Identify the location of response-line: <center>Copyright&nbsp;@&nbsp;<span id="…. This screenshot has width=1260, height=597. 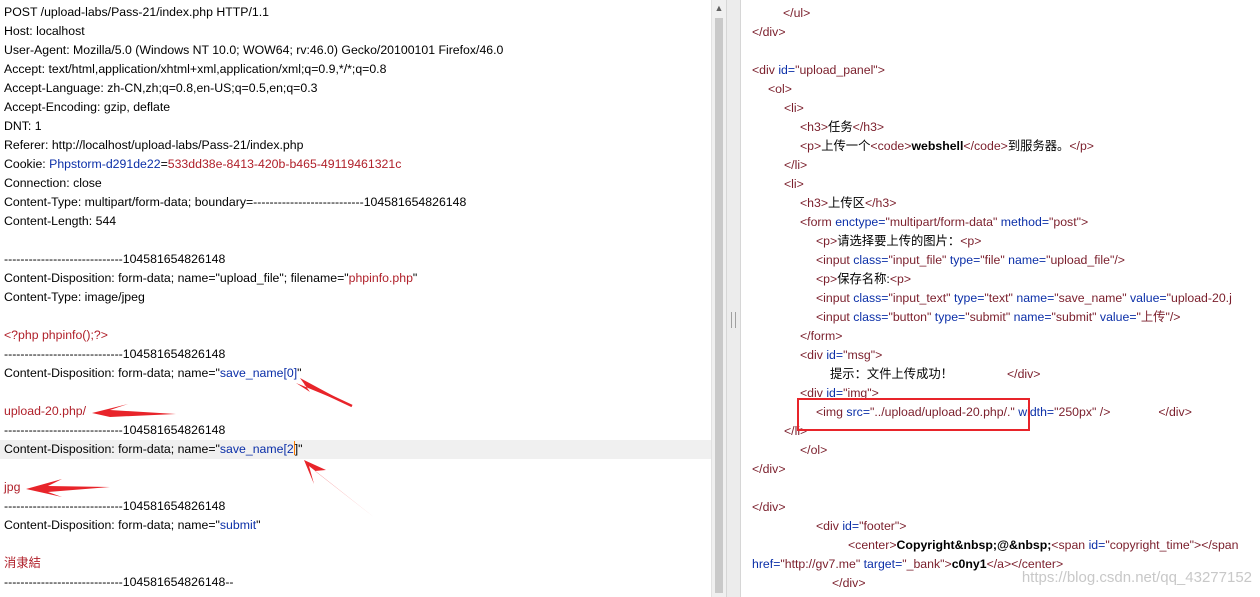
(1043, 545).